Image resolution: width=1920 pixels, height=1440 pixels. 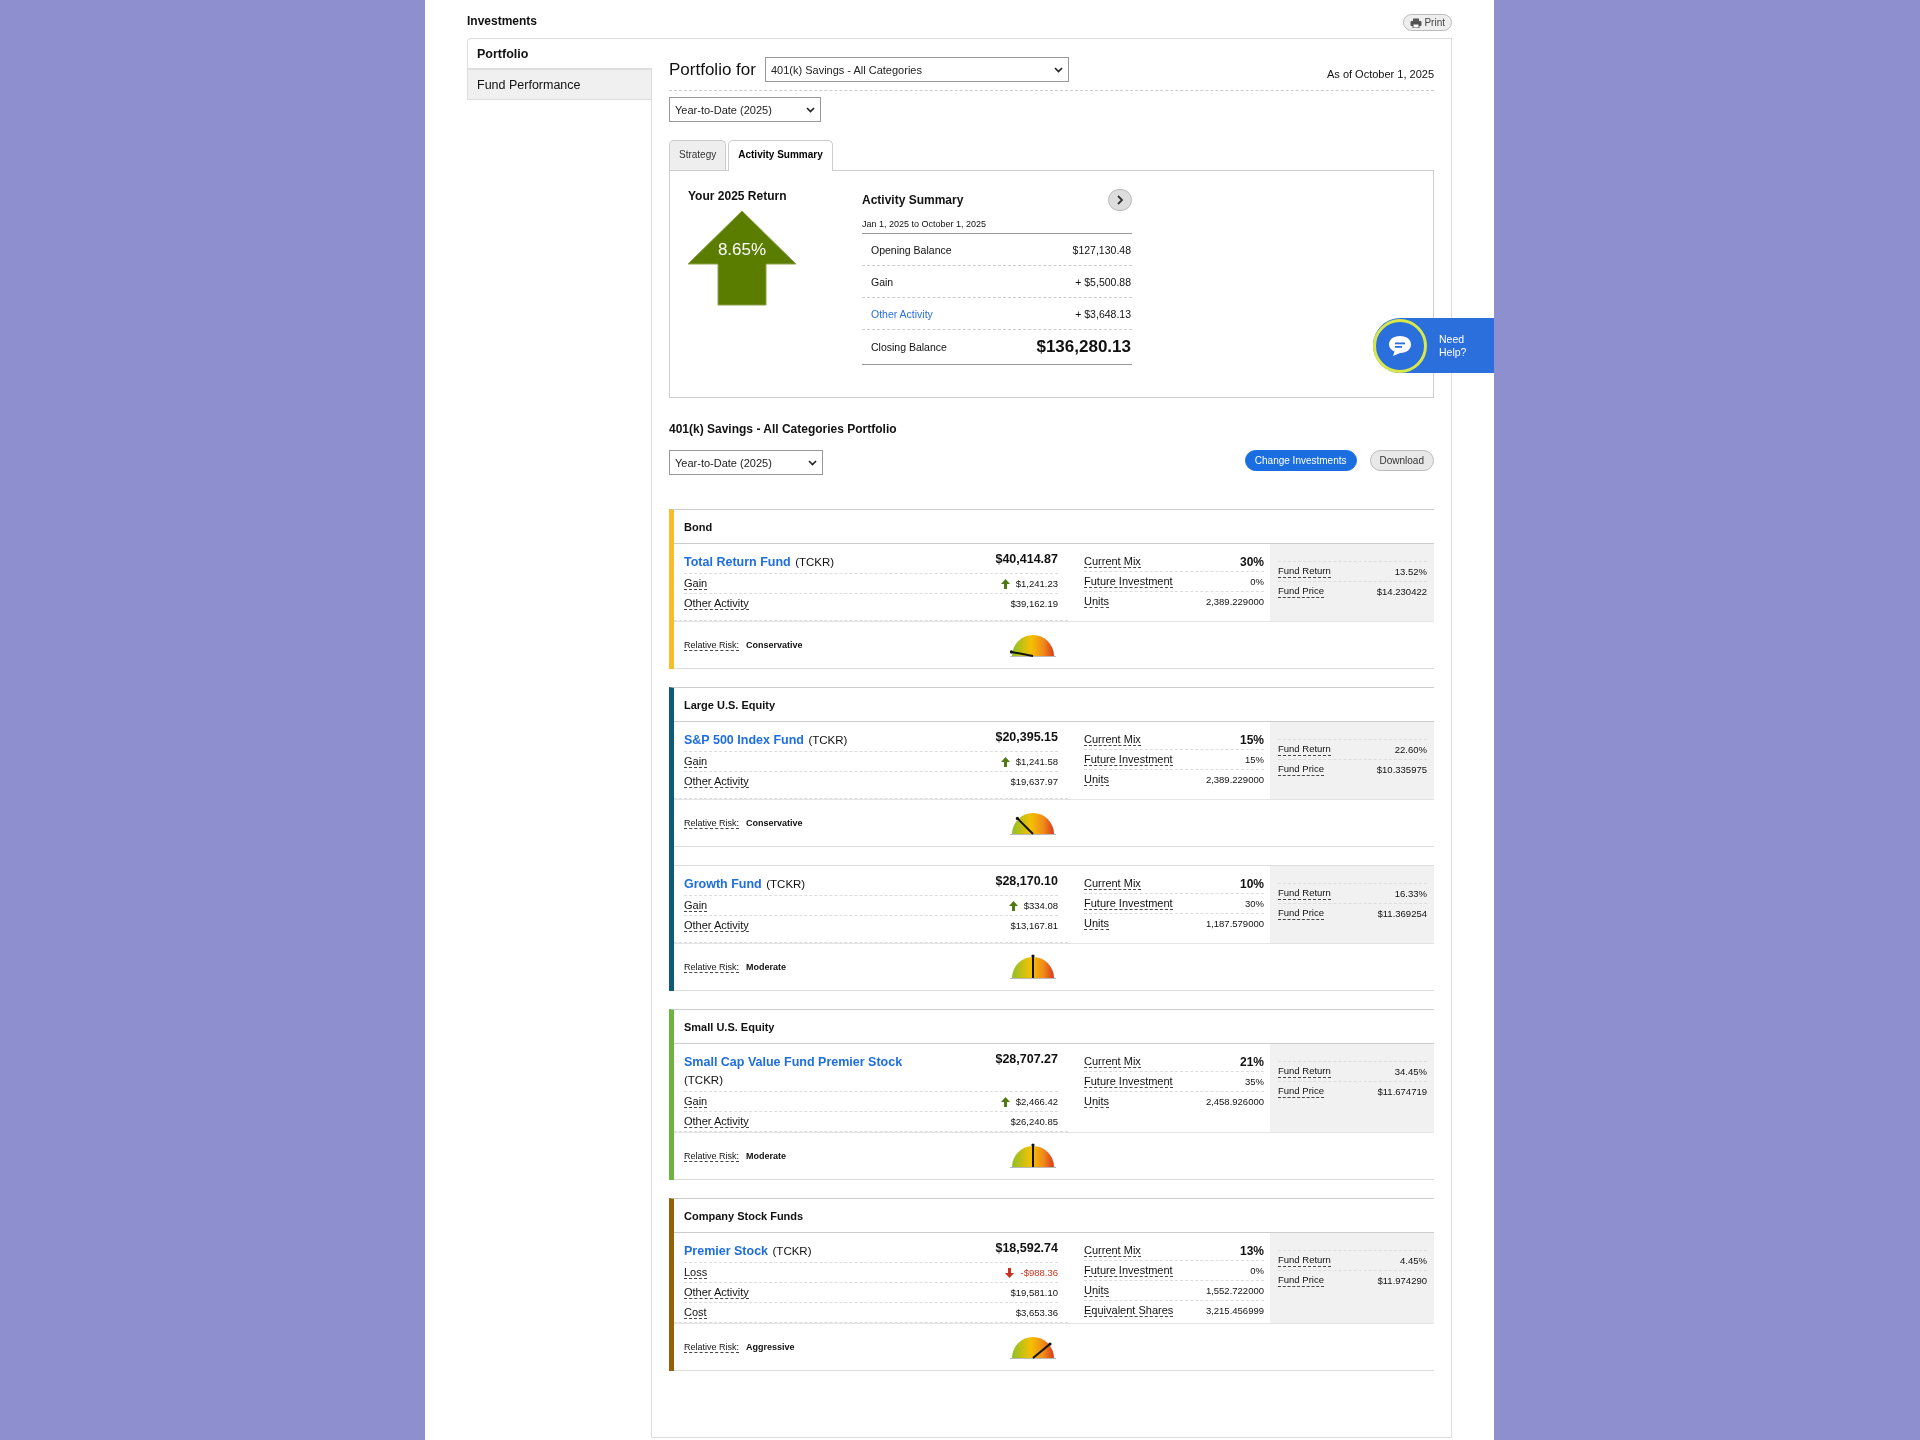 What do you see at coordinates (559, 84) in the screenshot?
I see `sidebar-item: Fund Performance` at bounding box center [559, 84].